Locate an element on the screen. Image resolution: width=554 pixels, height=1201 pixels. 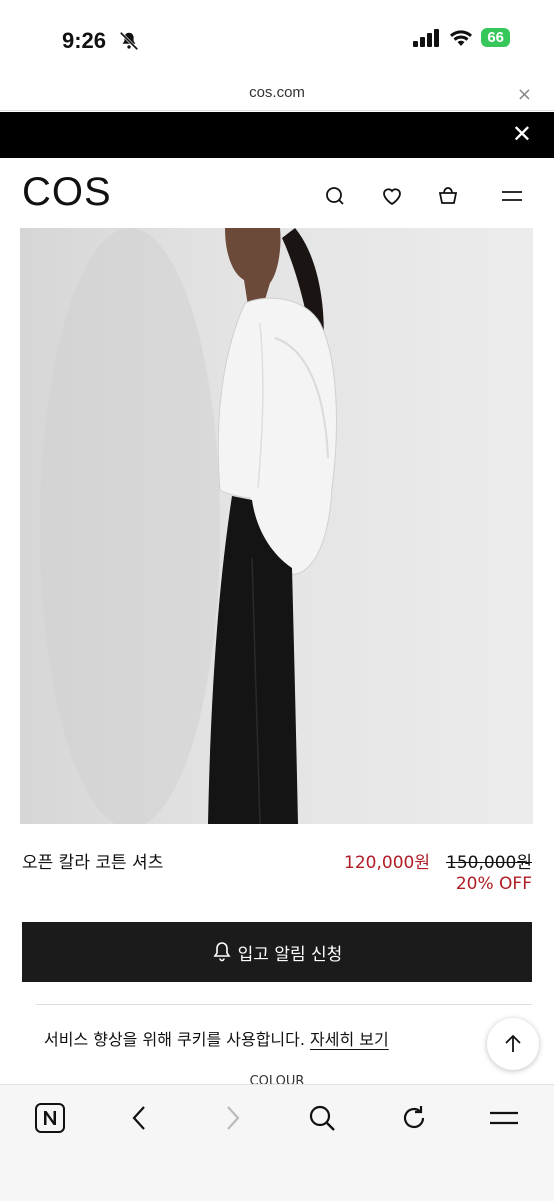
naver-home-icon is located at coordinates (50, 1118).